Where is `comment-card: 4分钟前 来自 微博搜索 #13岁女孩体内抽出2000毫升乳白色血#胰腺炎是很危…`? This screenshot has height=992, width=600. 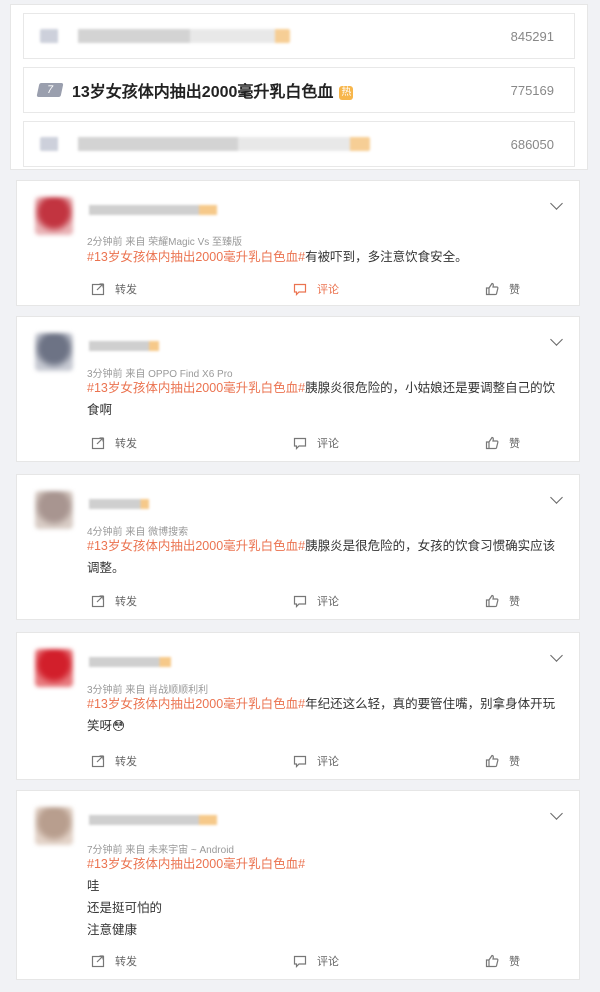
comment-card: 4分钟前 来自 微博搜索 #13岁女孩体内抽出2000毫升乳白色血#胰腺炎是很危… is located at coordinates (298, 547).